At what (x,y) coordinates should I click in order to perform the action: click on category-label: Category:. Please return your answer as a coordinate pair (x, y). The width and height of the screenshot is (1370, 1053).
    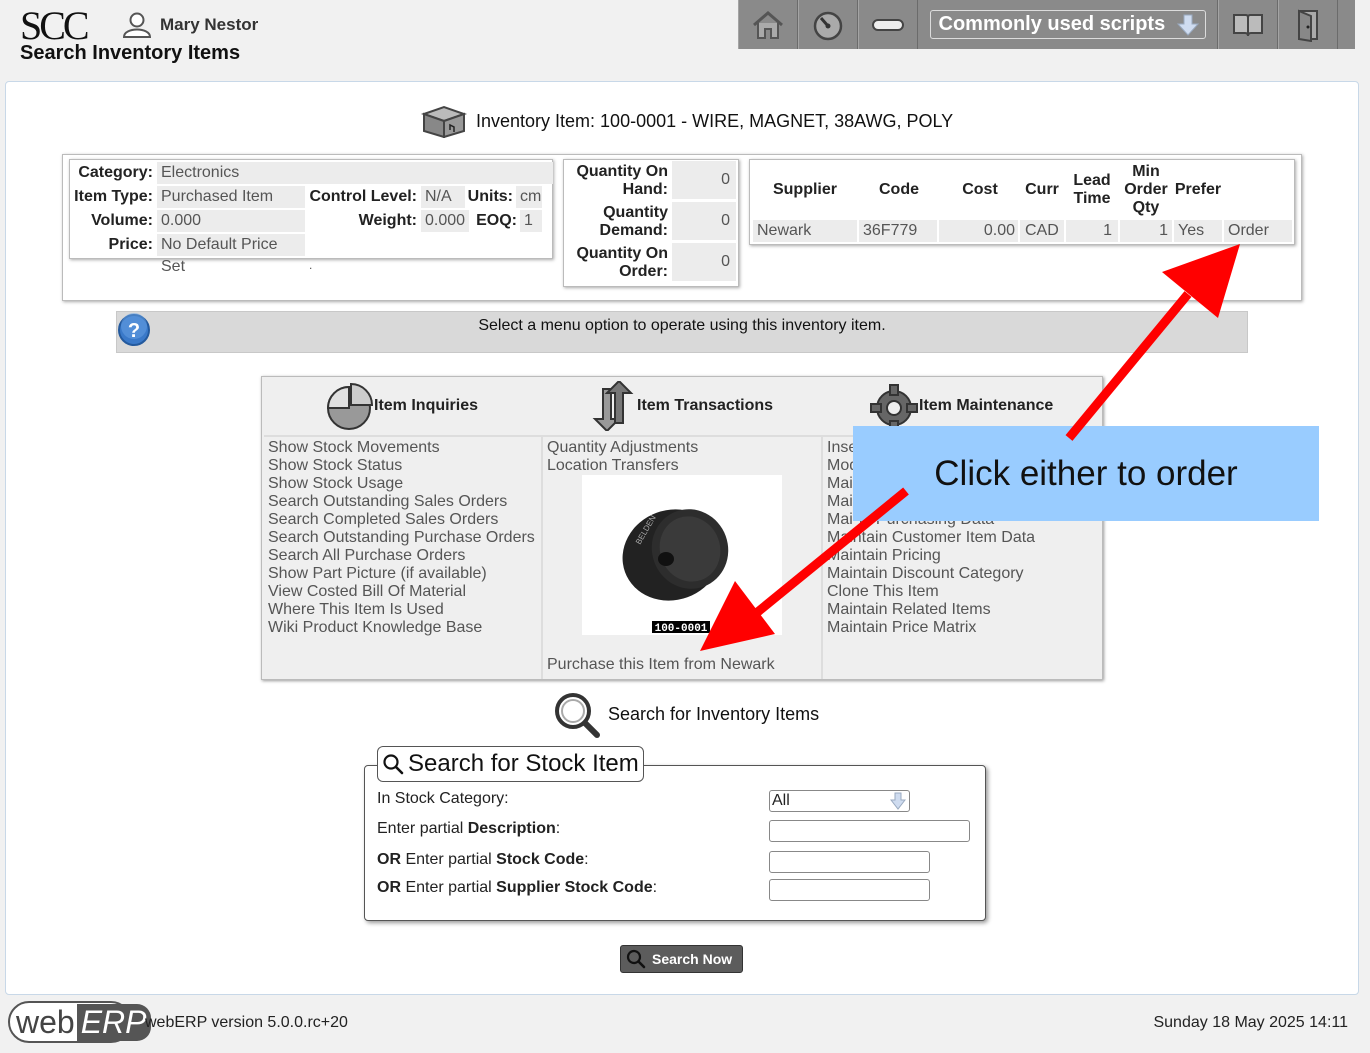
    Looking at the image, I should click on (115, 172).